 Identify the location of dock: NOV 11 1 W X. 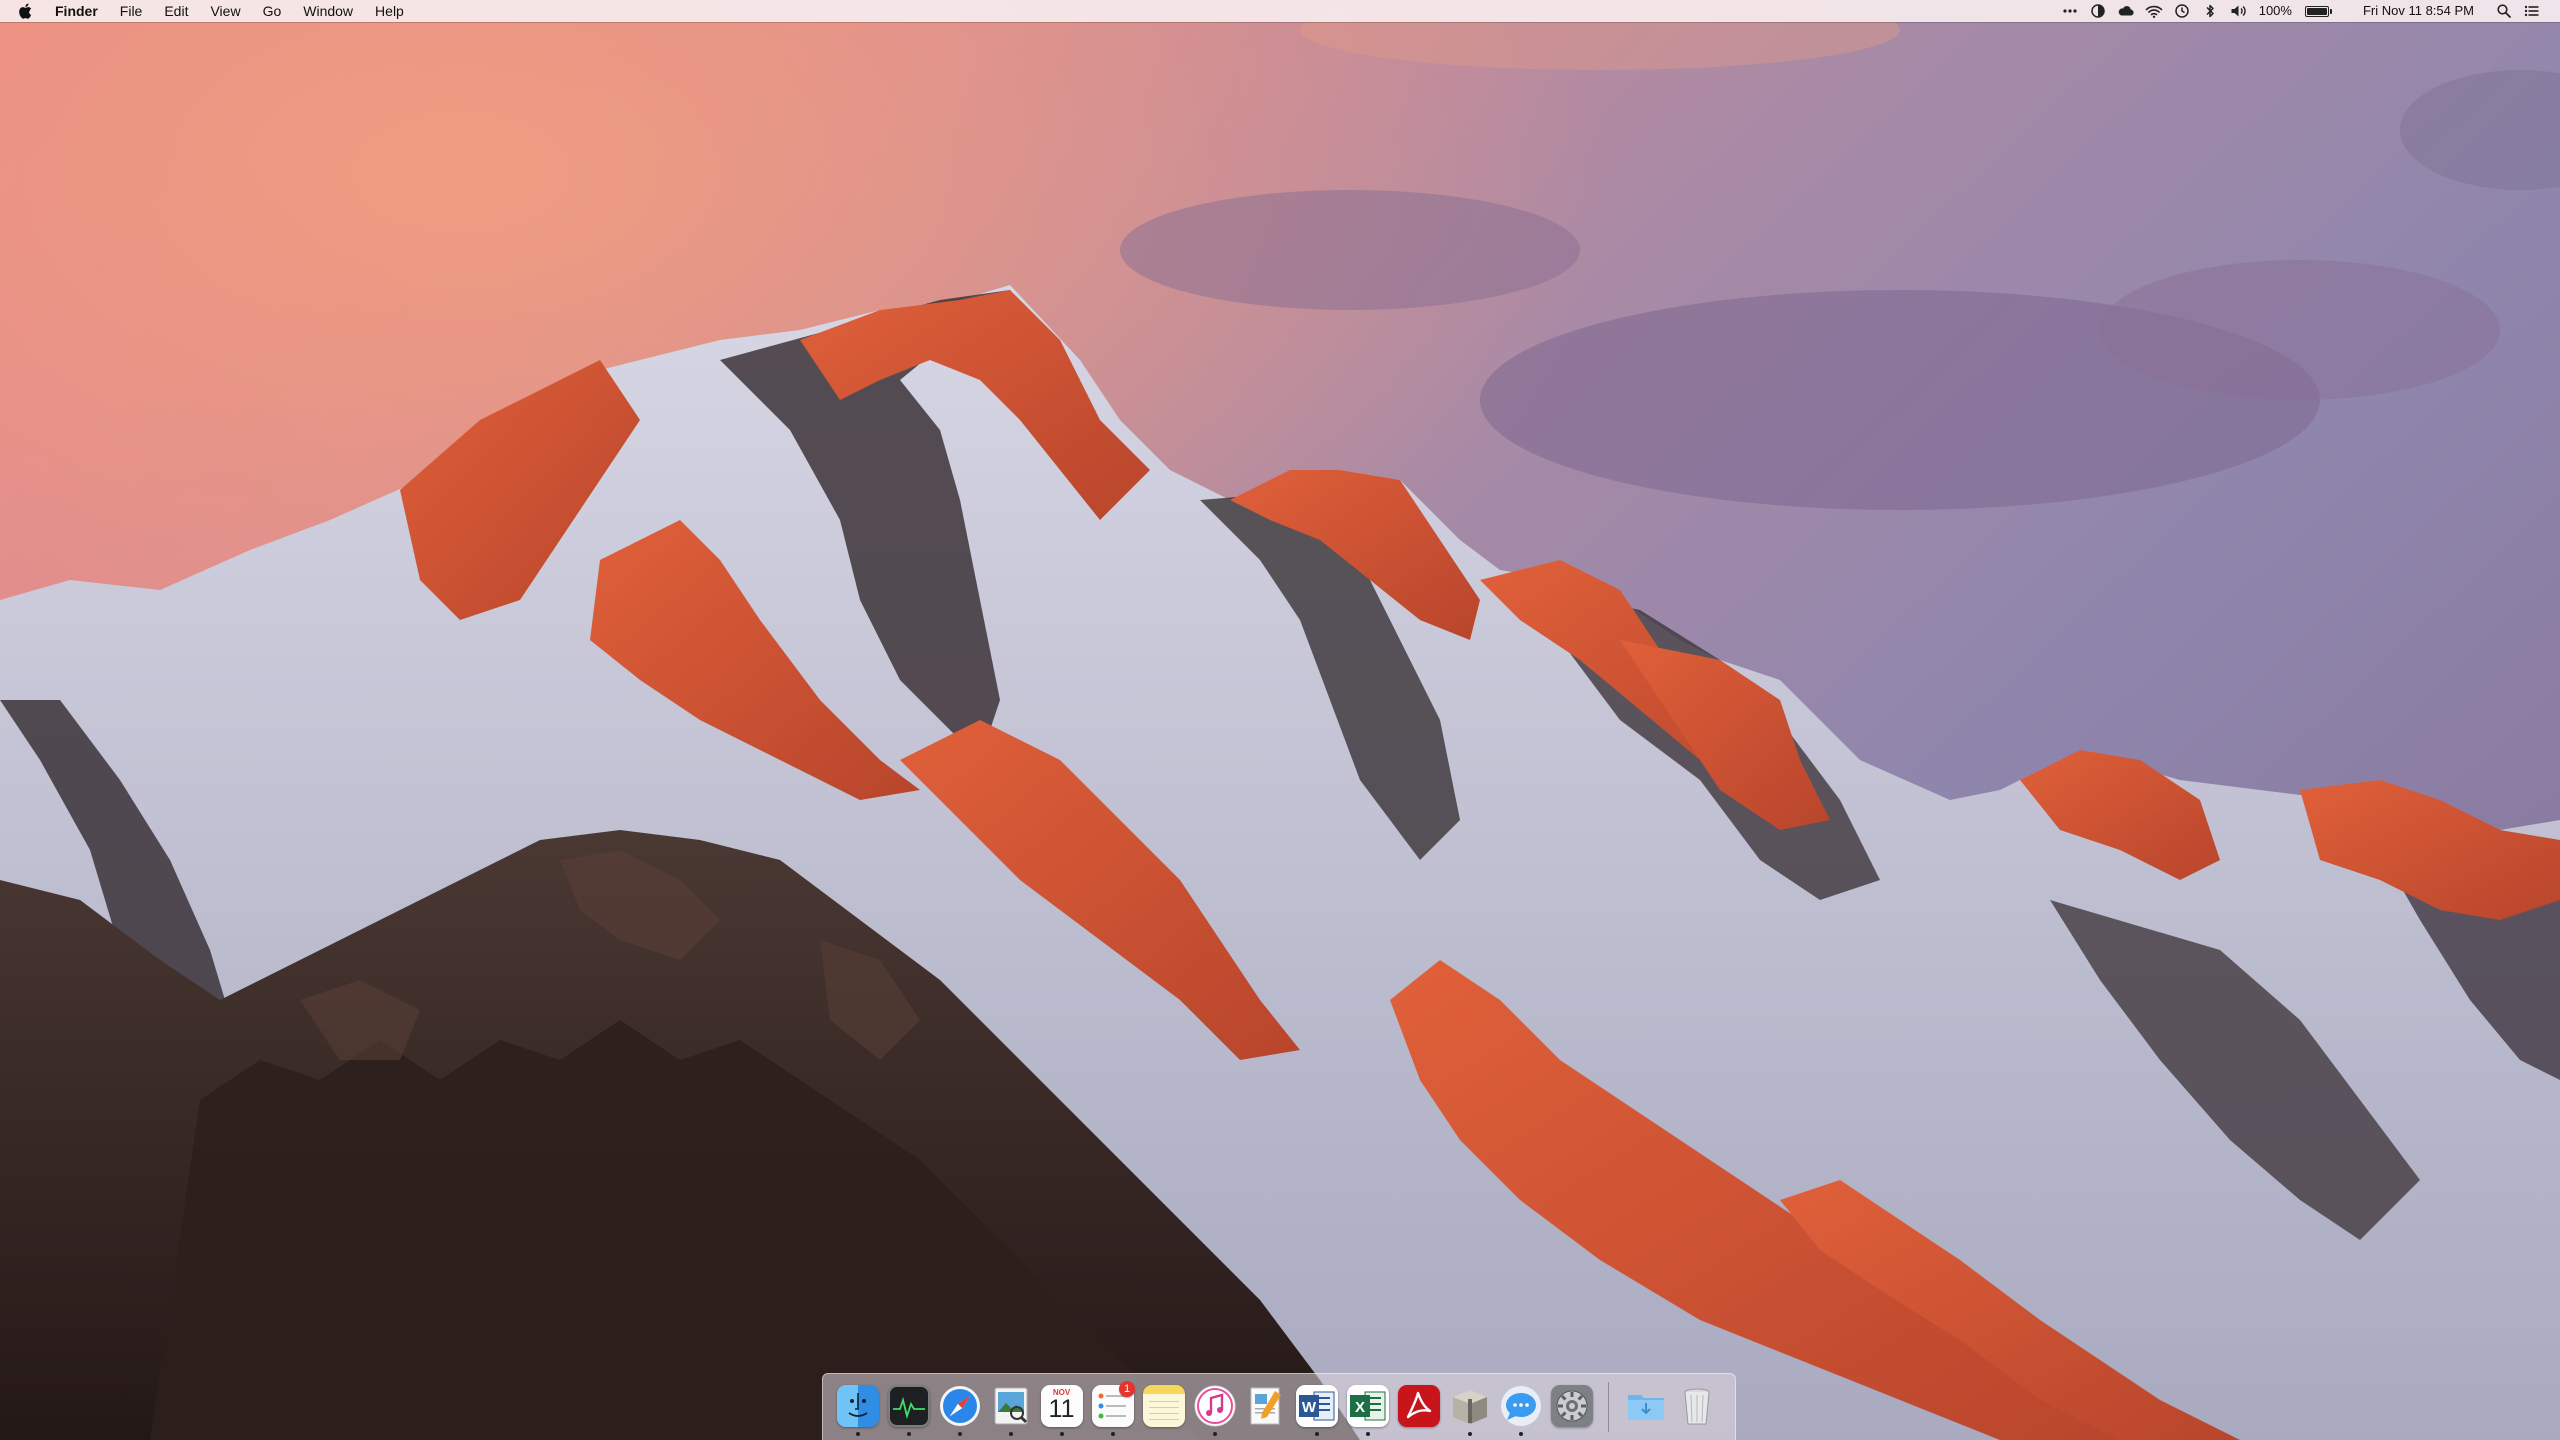
(1279, 1406).